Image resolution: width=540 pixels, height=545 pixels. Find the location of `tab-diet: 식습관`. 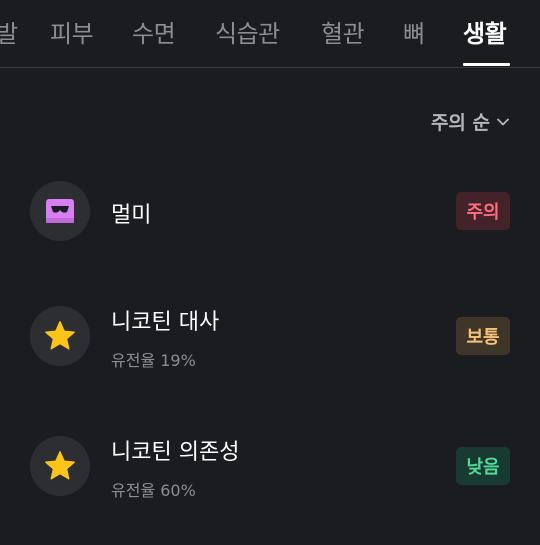

tab-diet: 식습관 is located at coordinates (247, 31).